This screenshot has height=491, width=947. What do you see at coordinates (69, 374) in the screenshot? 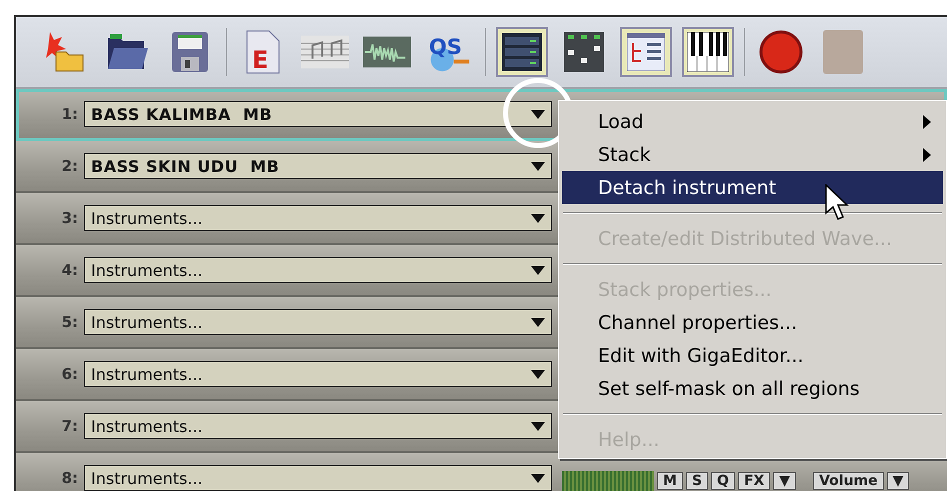
I see `channel-number: 6:` at bounding box center [69, 374].